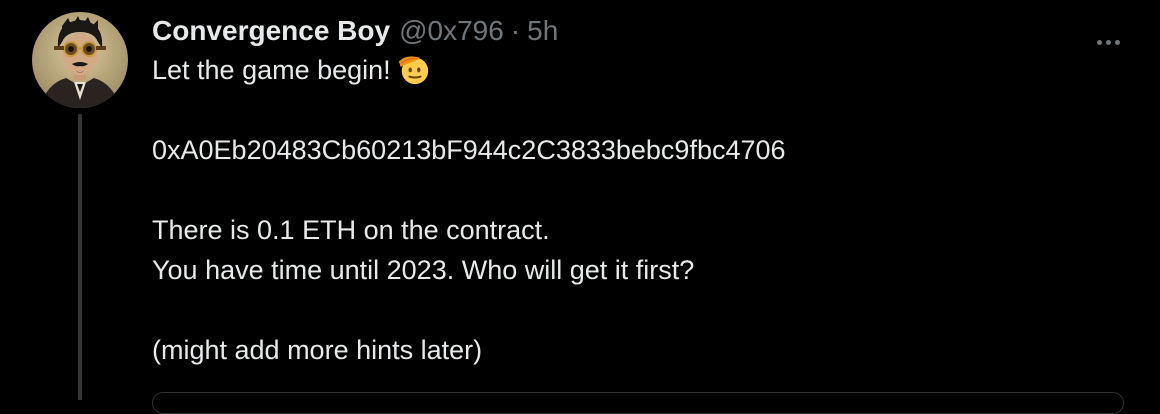 The height and width of the screenshot is (414, 1160). I want to click on thread-connector-line, so click(80, 257).